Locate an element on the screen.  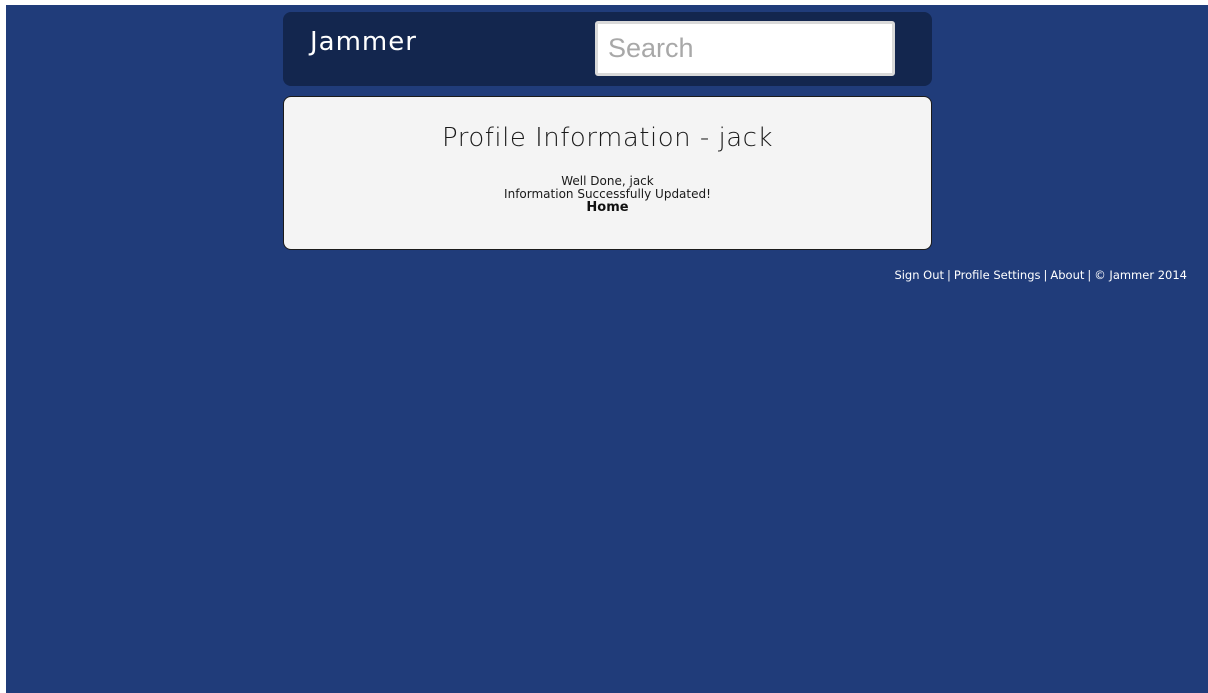
app-title: Jammer is located at coordinates (363, 42).